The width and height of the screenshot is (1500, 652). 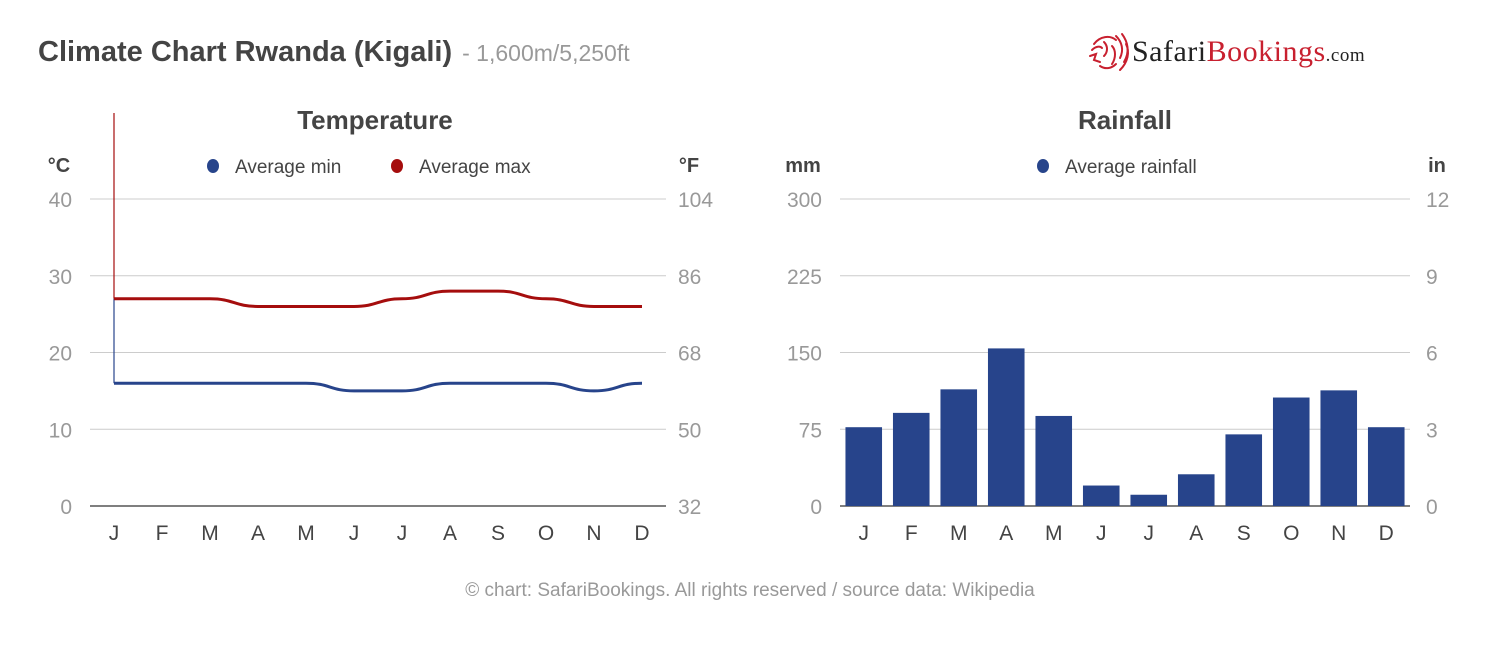 What do you see at coordinates (689, 277) in the screenshot?
I see `temperature-y-tick-right: 86` at bounding box center [689, 277].